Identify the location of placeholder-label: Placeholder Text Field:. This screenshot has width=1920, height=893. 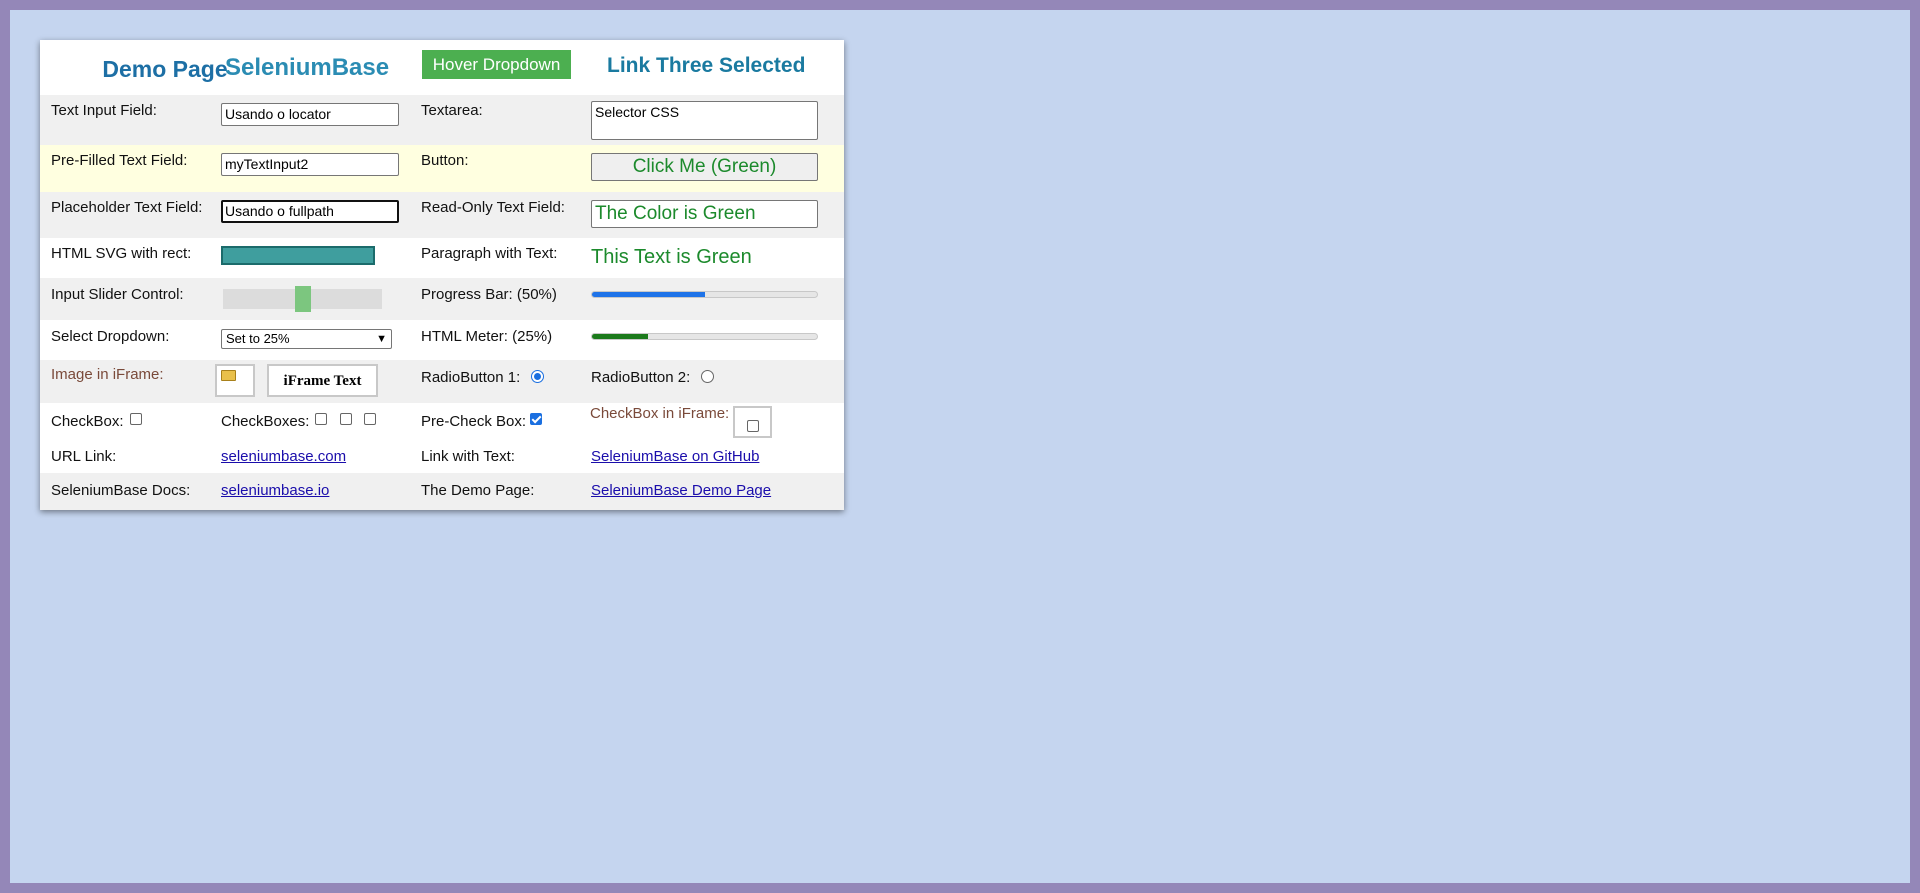
(127, 207).